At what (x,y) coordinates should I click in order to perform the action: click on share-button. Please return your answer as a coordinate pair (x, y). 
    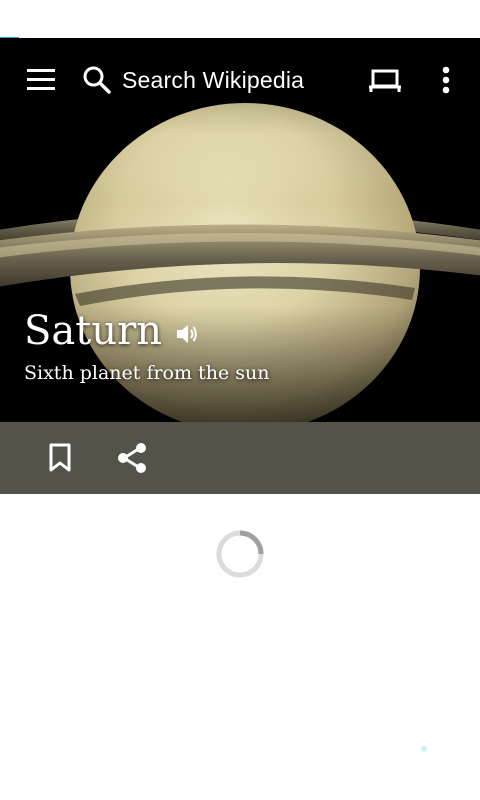
    Looking at the image, I should click on (132, 458).